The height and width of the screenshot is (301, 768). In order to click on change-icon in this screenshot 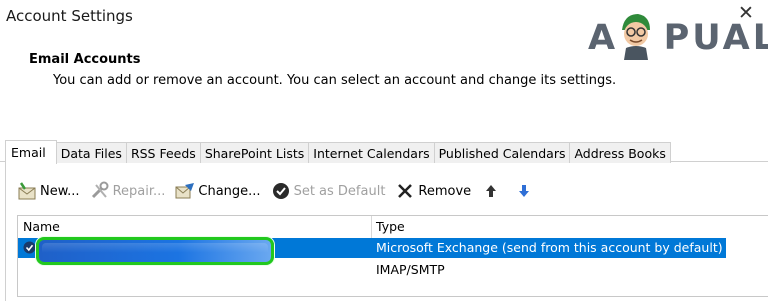, I will do `click(185, 191)`.